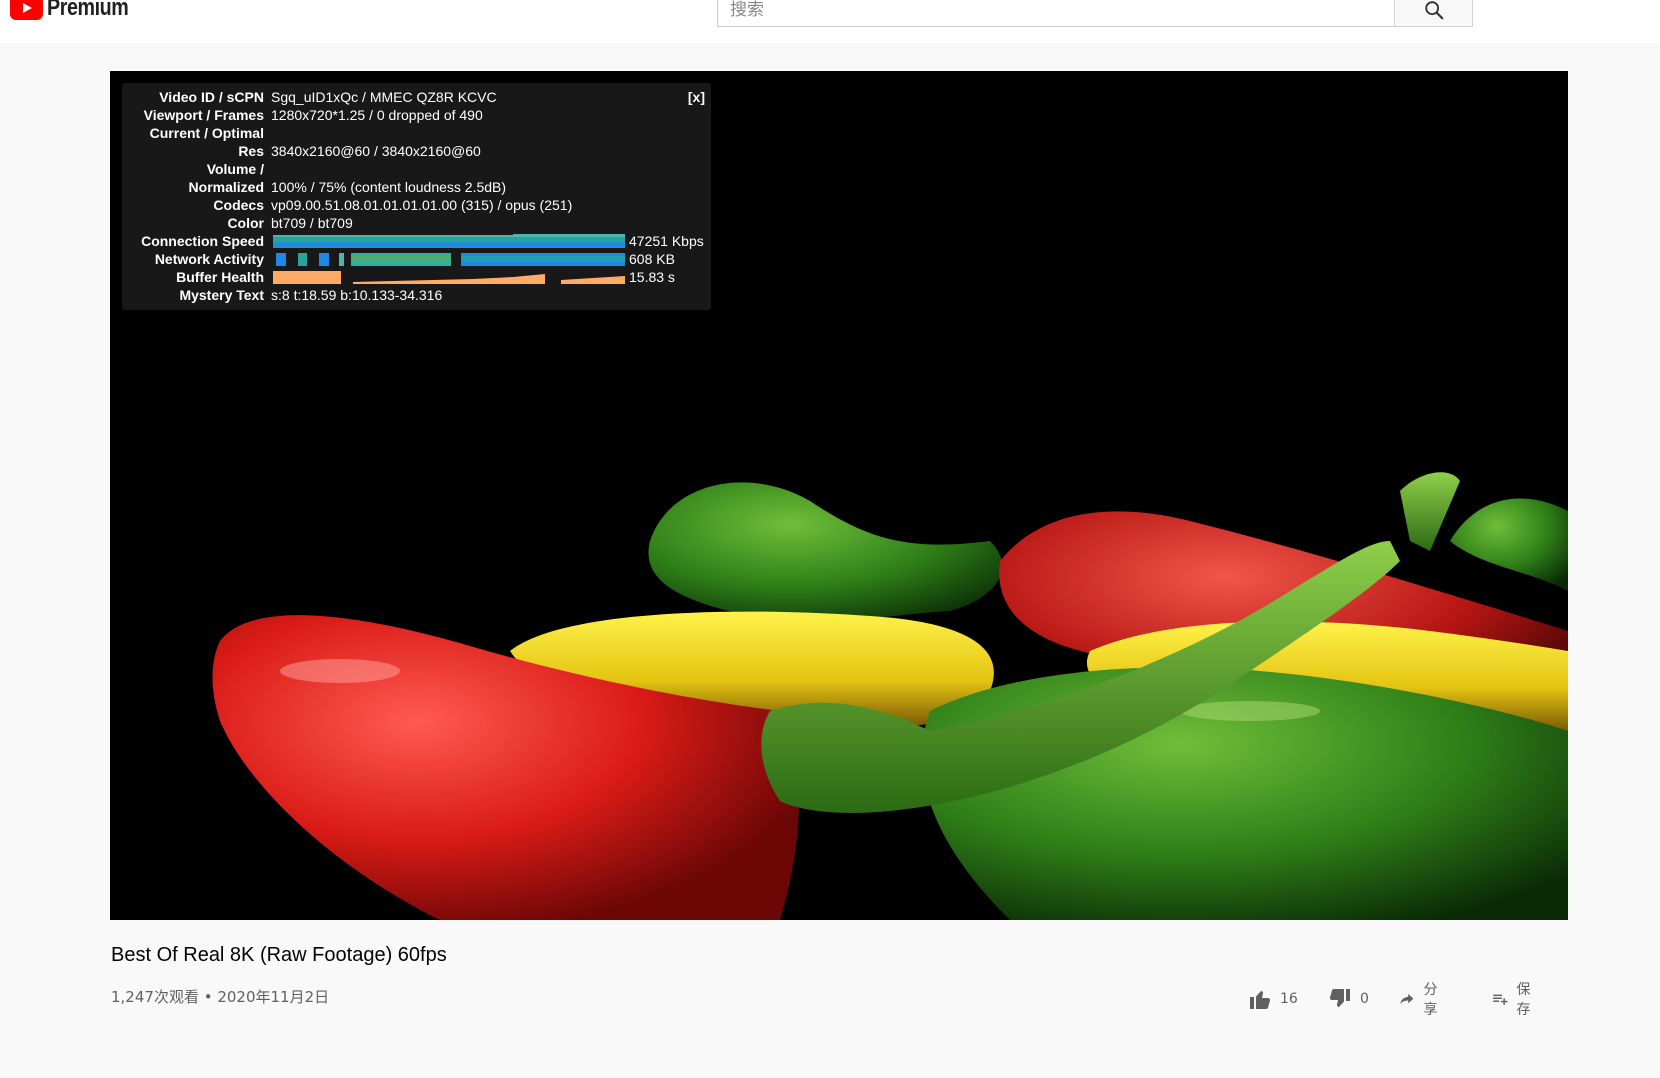 This screenshot has width=1660, height=1078. What do you see at coordinates (1339, 998) in the screenshot?
I see `thumbs-down-icon` at bounding box center [1339, 998].